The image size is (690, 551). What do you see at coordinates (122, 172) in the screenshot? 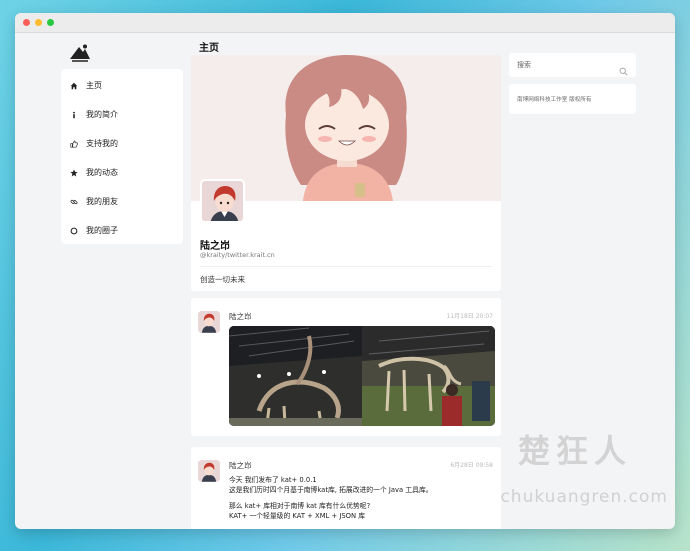
I see `nav-item-moments: 我的动态` at bounding box center [122, 172].